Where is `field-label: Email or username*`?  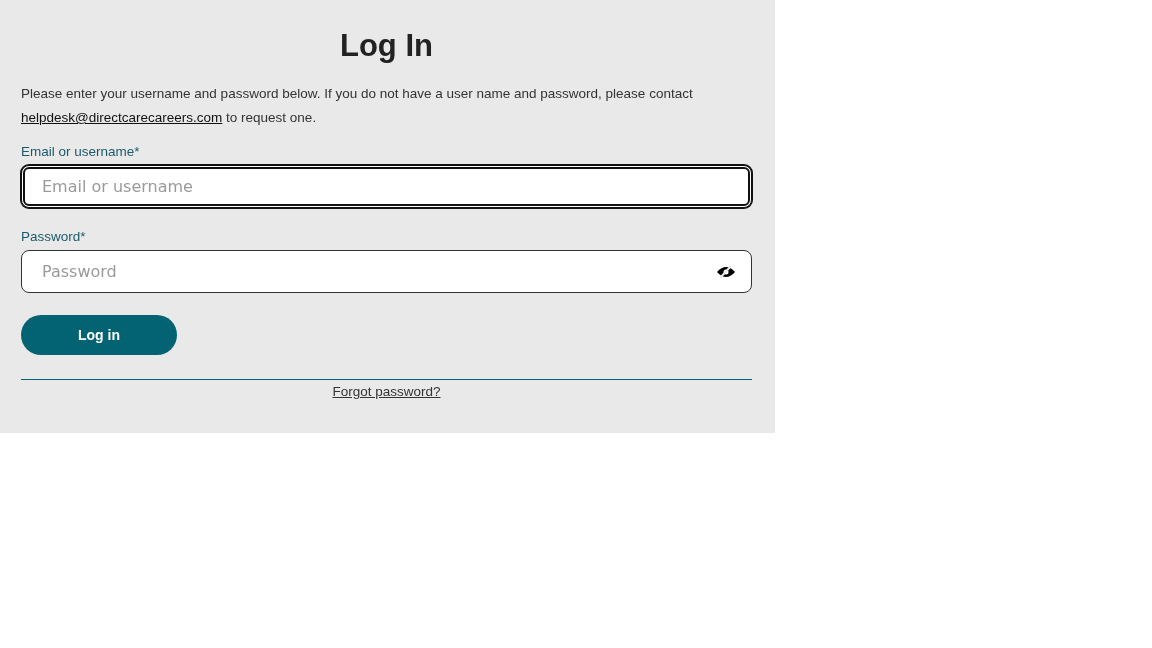 field-label: Email or username* is located at coordinates (81, 152).